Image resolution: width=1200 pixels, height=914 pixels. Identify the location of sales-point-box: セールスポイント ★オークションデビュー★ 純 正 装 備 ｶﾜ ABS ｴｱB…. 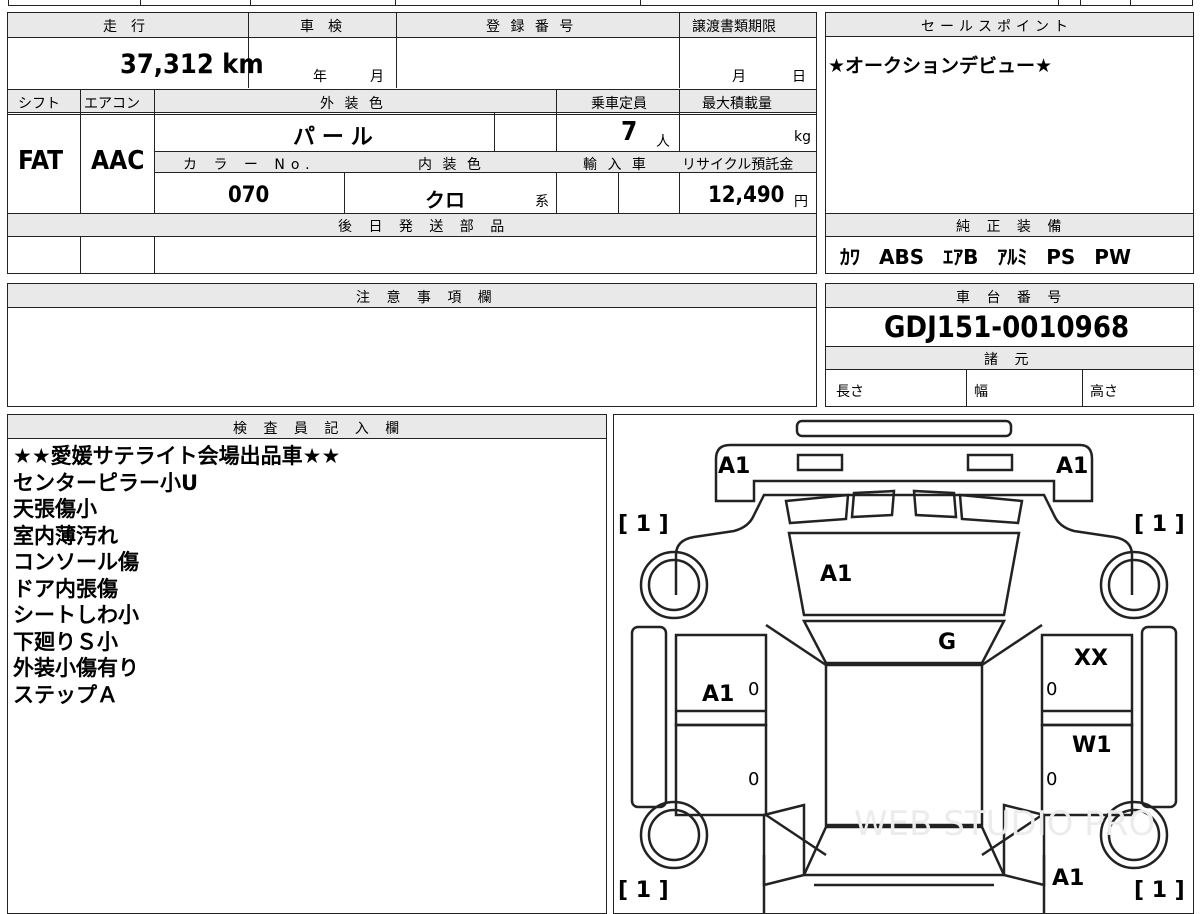
(1009, 143).